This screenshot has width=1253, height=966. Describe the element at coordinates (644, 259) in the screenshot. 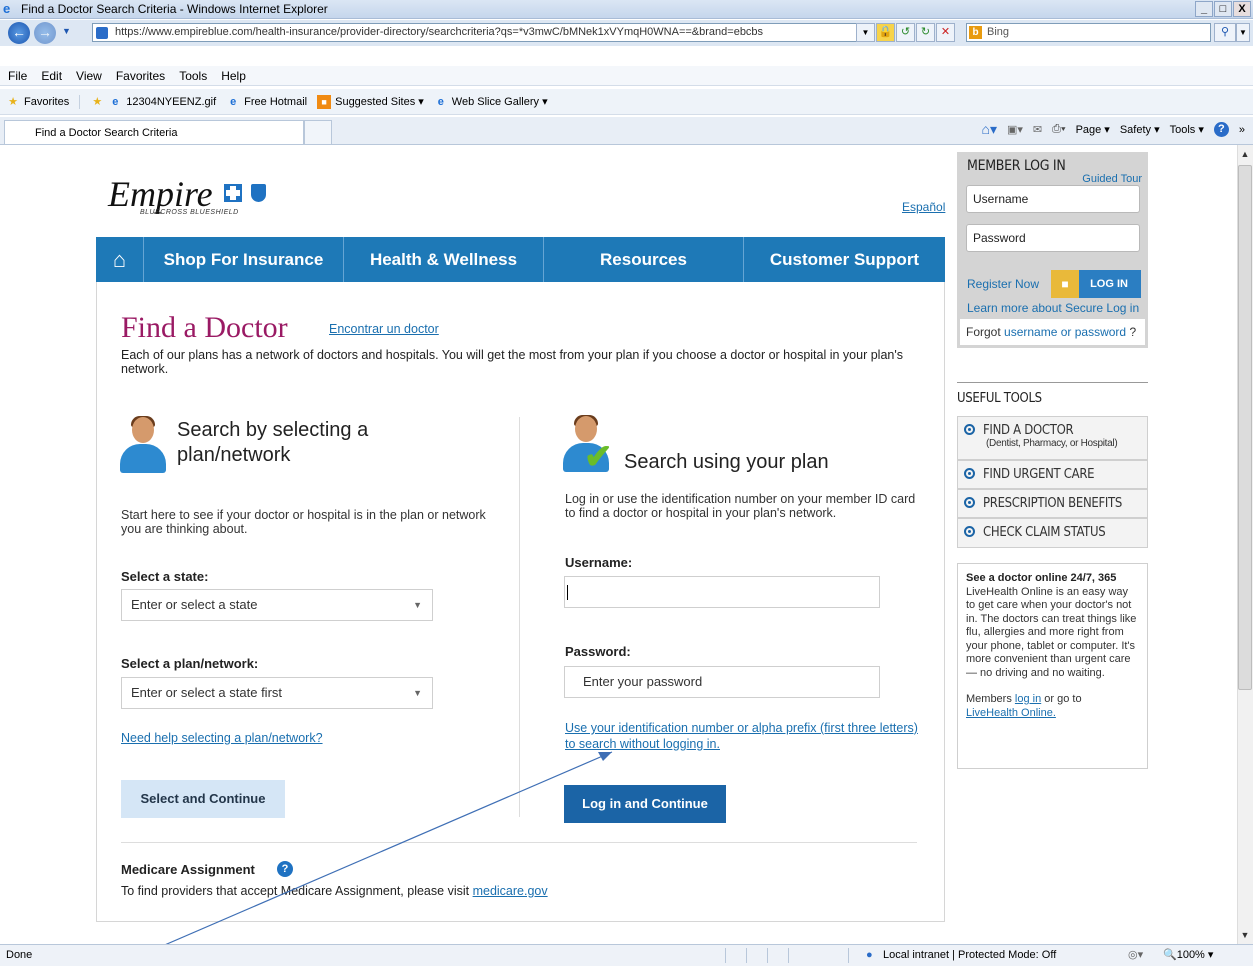

I see `nav-resources: Resources` at that location.